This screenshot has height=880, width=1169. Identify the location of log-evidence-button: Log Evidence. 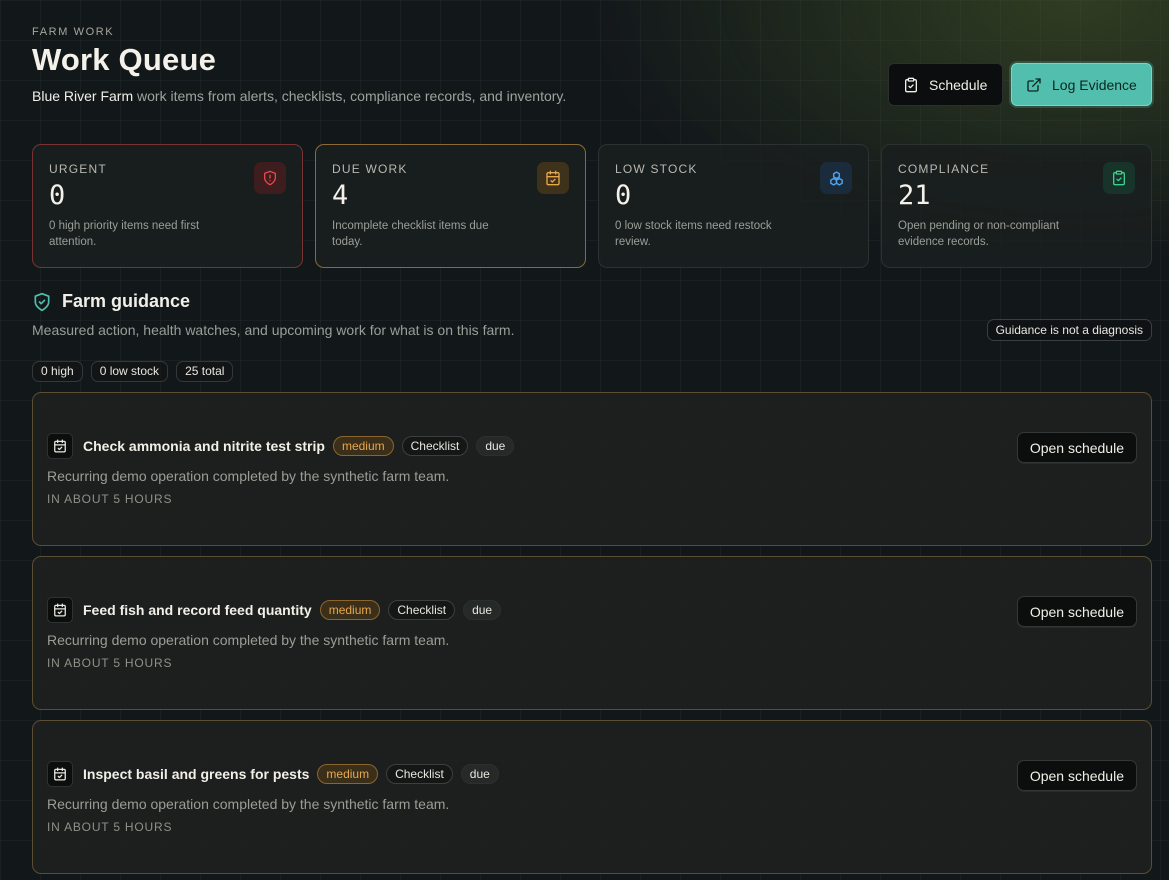
(1081, 84).